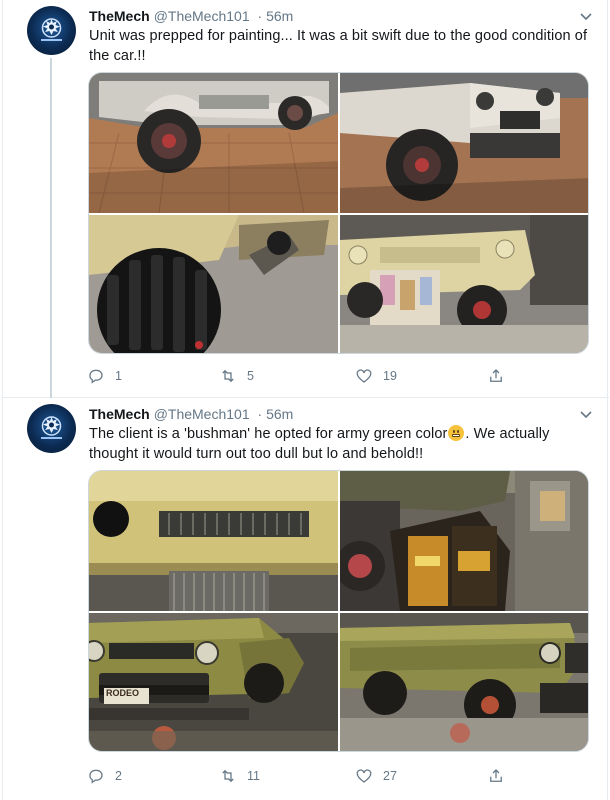 The height and width of the screenshot is (800, 610). What do you see at coordinates (104, 776) in the screenshot?
I see `reply-button: 2` at bounding box center [104, 776].